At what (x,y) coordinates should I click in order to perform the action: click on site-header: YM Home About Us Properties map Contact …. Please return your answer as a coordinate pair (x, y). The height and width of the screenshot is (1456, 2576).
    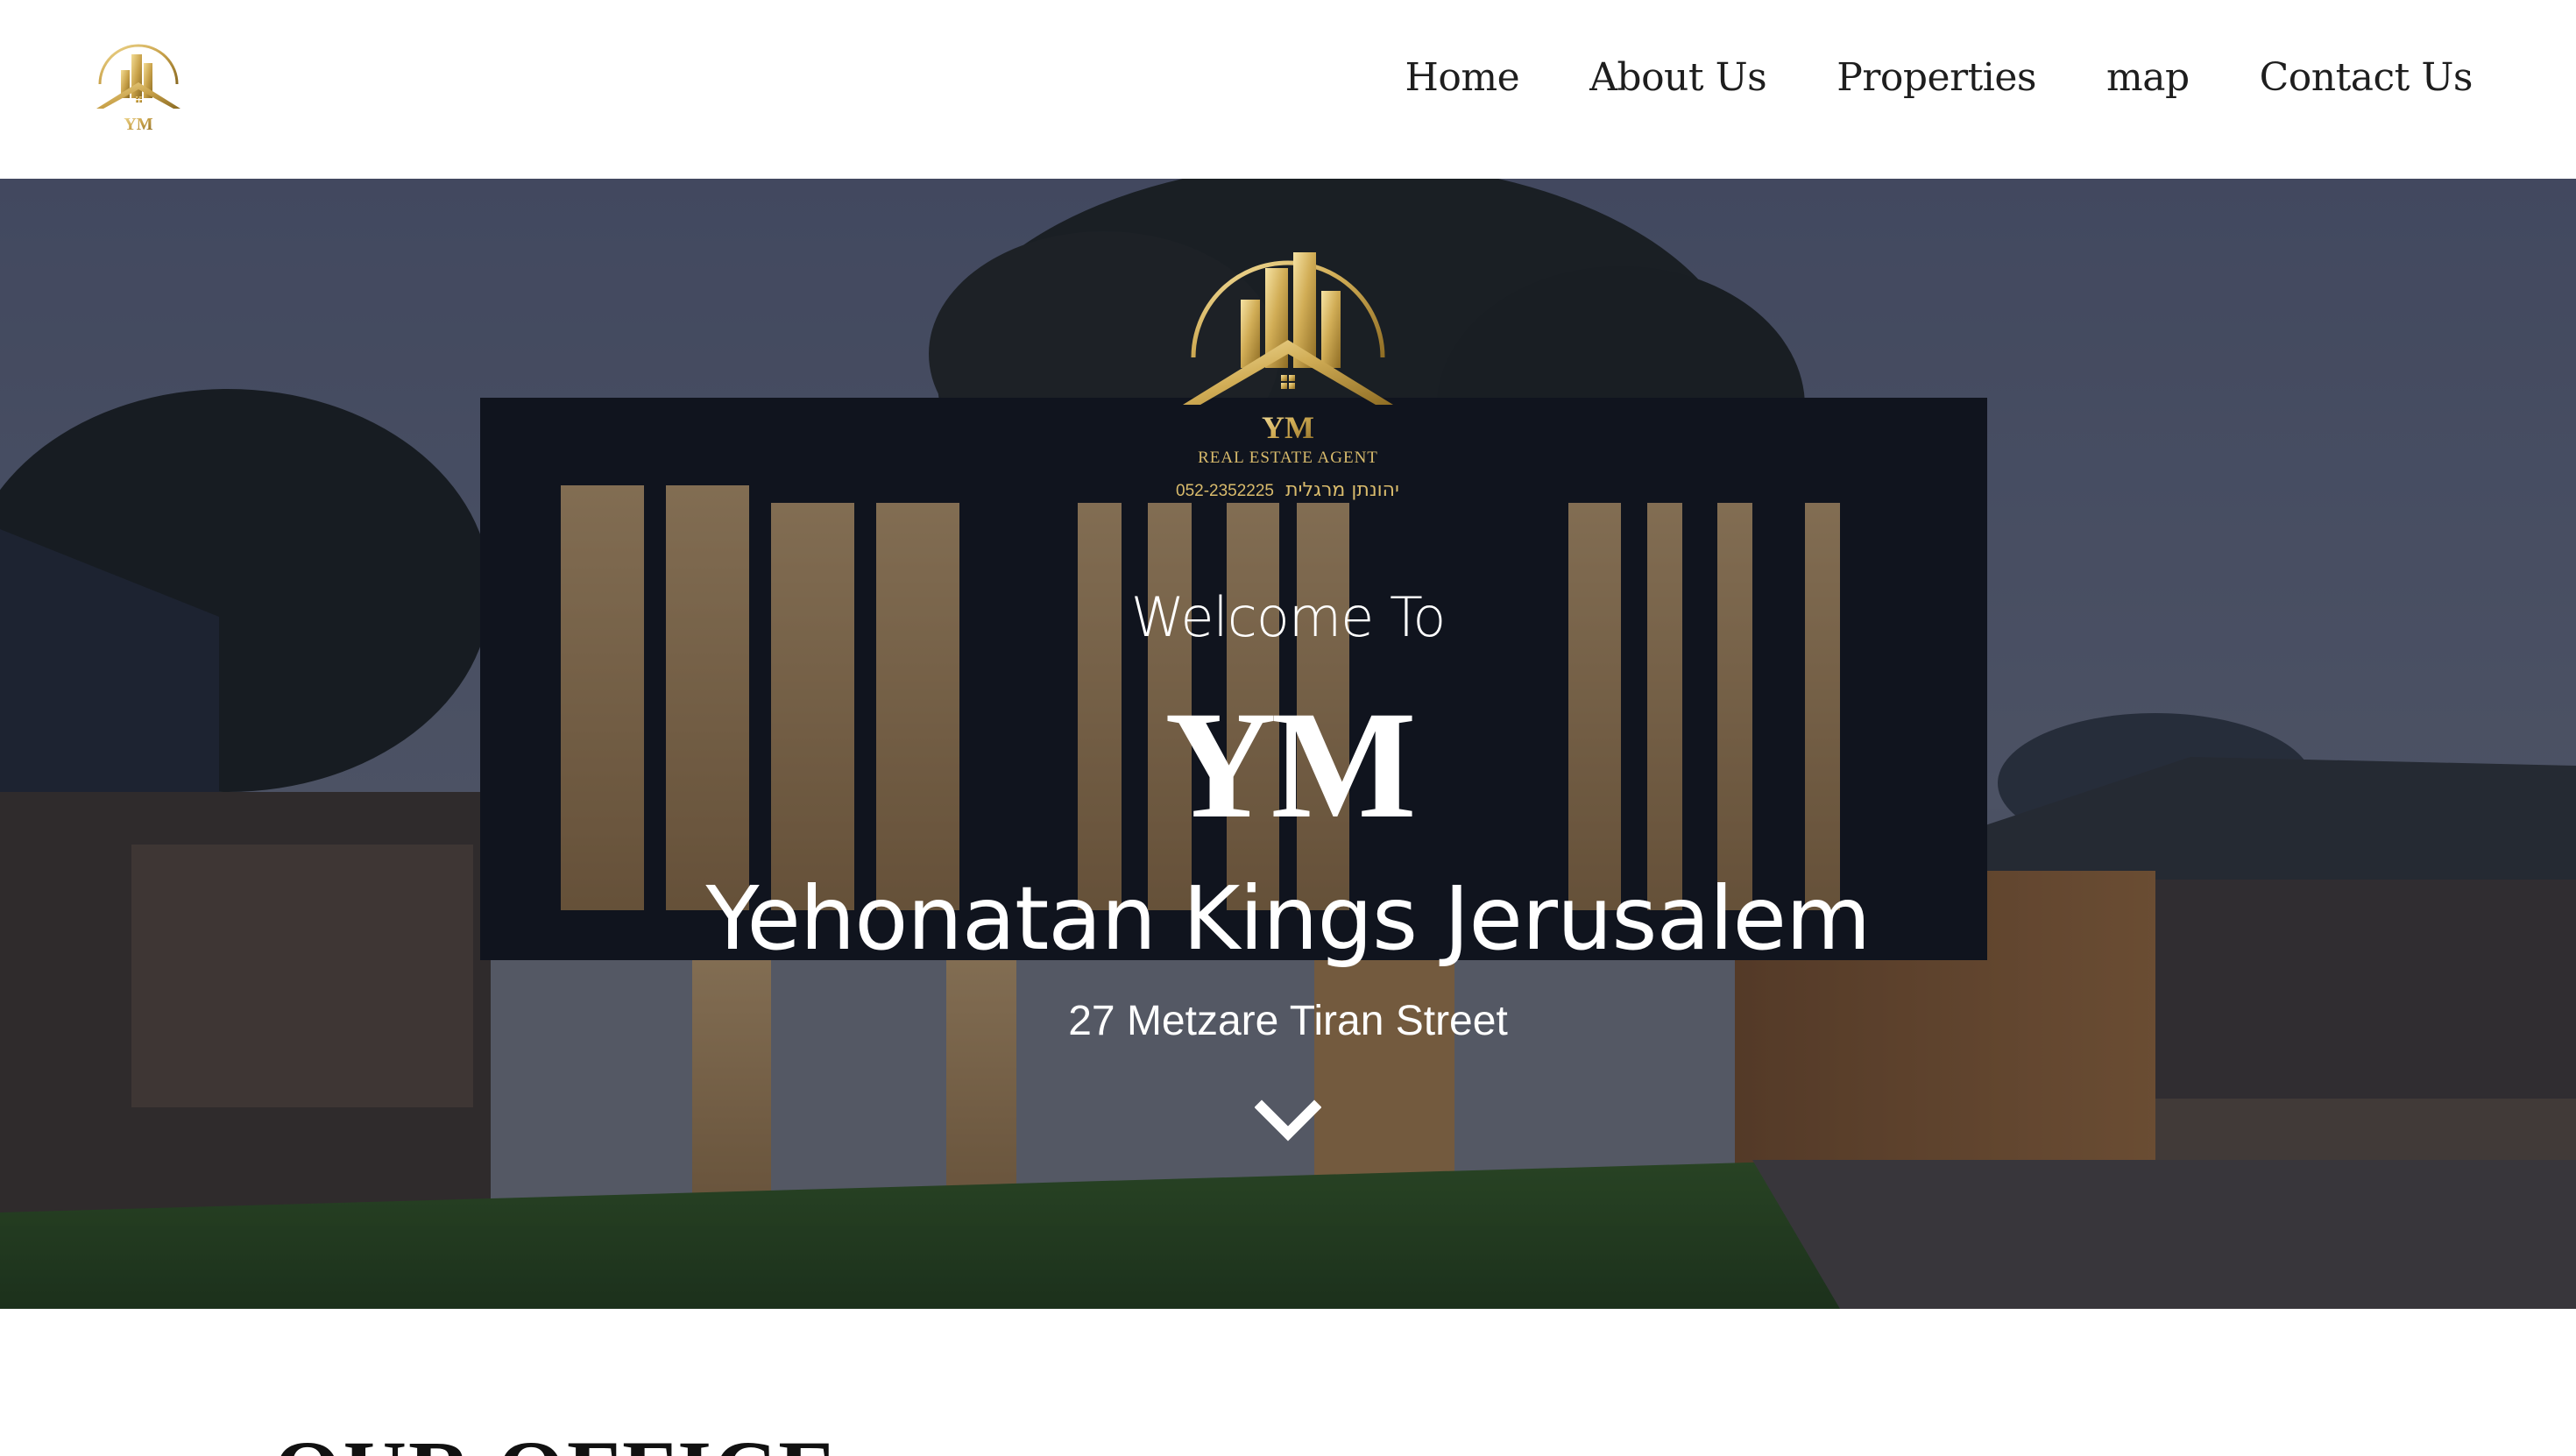
    Looking at the image, I should click on (1288, 89).